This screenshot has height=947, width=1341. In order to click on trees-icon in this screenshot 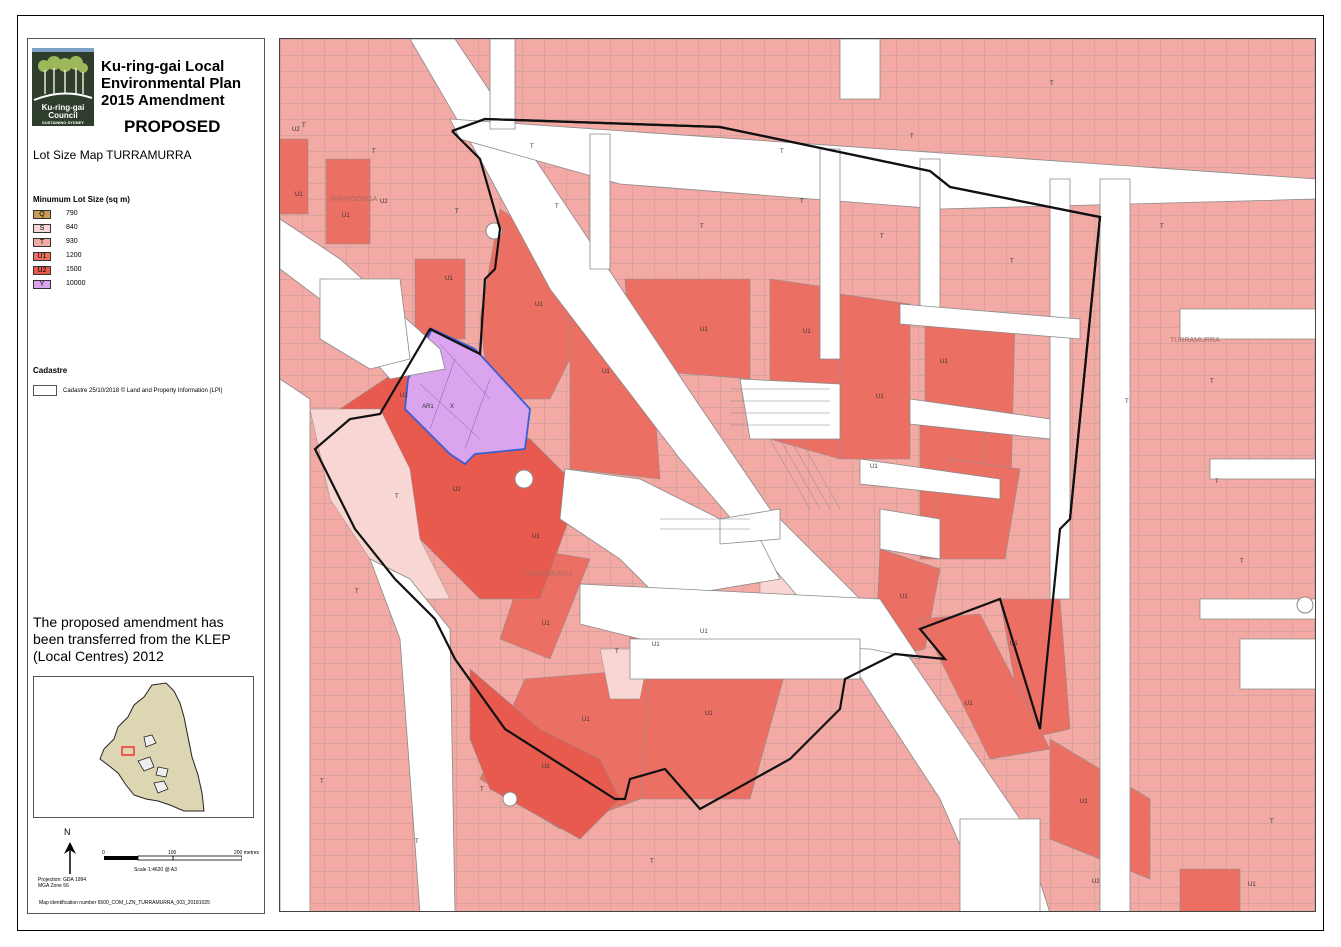, I will do `click(63, 75)`.